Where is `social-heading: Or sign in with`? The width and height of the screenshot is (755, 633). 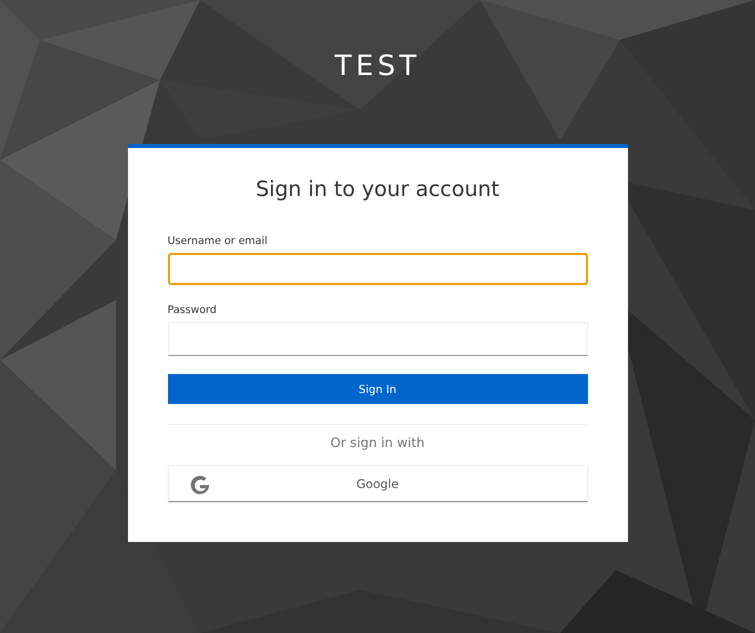 social-heading: Or sign in with is located at coordinates (377, 444).